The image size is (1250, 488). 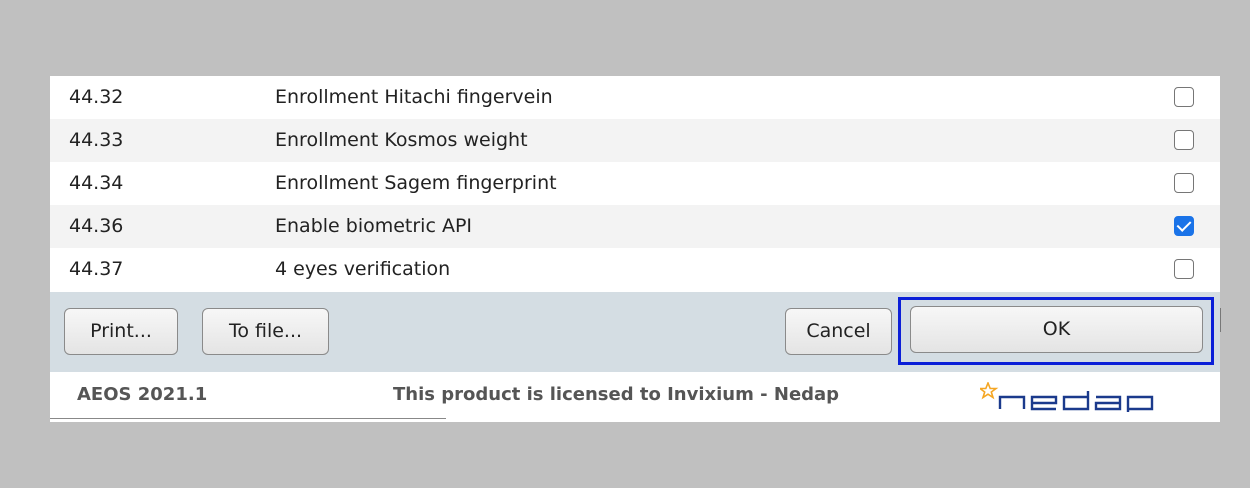 I want to click on feature-label: Enrollment Hitachi fingervein, so click(x=414, y=97).